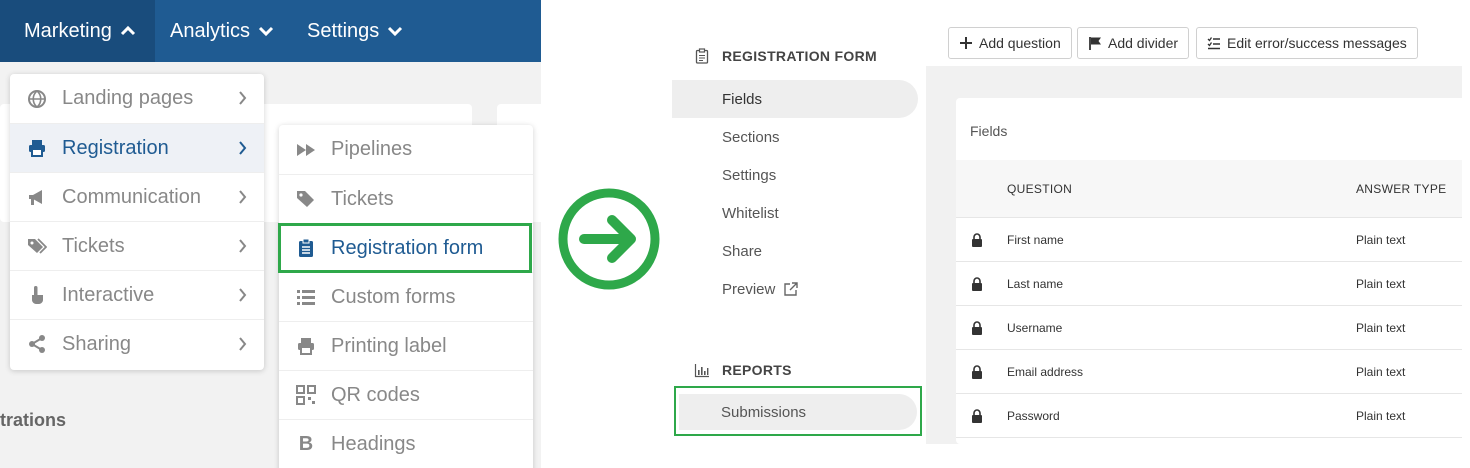  What do you see at coordinates (795, 289) in the screenshot?
I see `sidebar-item-preview: Preview` at bounding box center [795, 289].